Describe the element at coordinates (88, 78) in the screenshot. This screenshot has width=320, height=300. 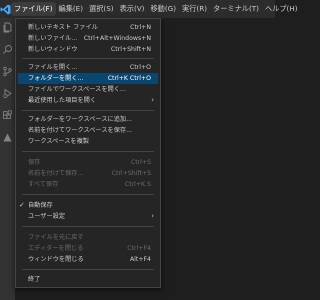
I see `menu-item-open-folder: フォルダーを開く... Ctrl+K Ctrl+O` at that location.